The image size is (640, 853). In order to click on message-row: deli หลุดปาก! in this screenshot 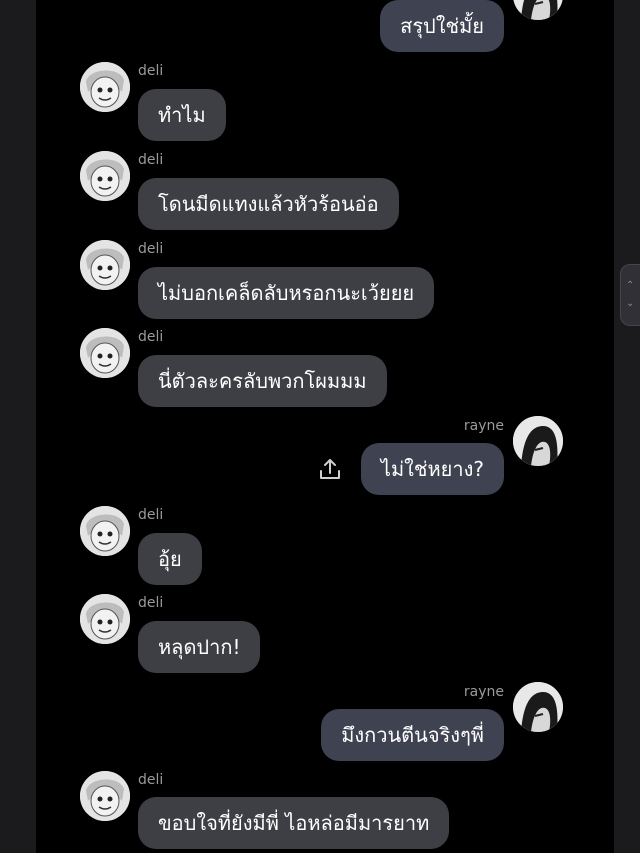, I will do `click(325, 636)`.